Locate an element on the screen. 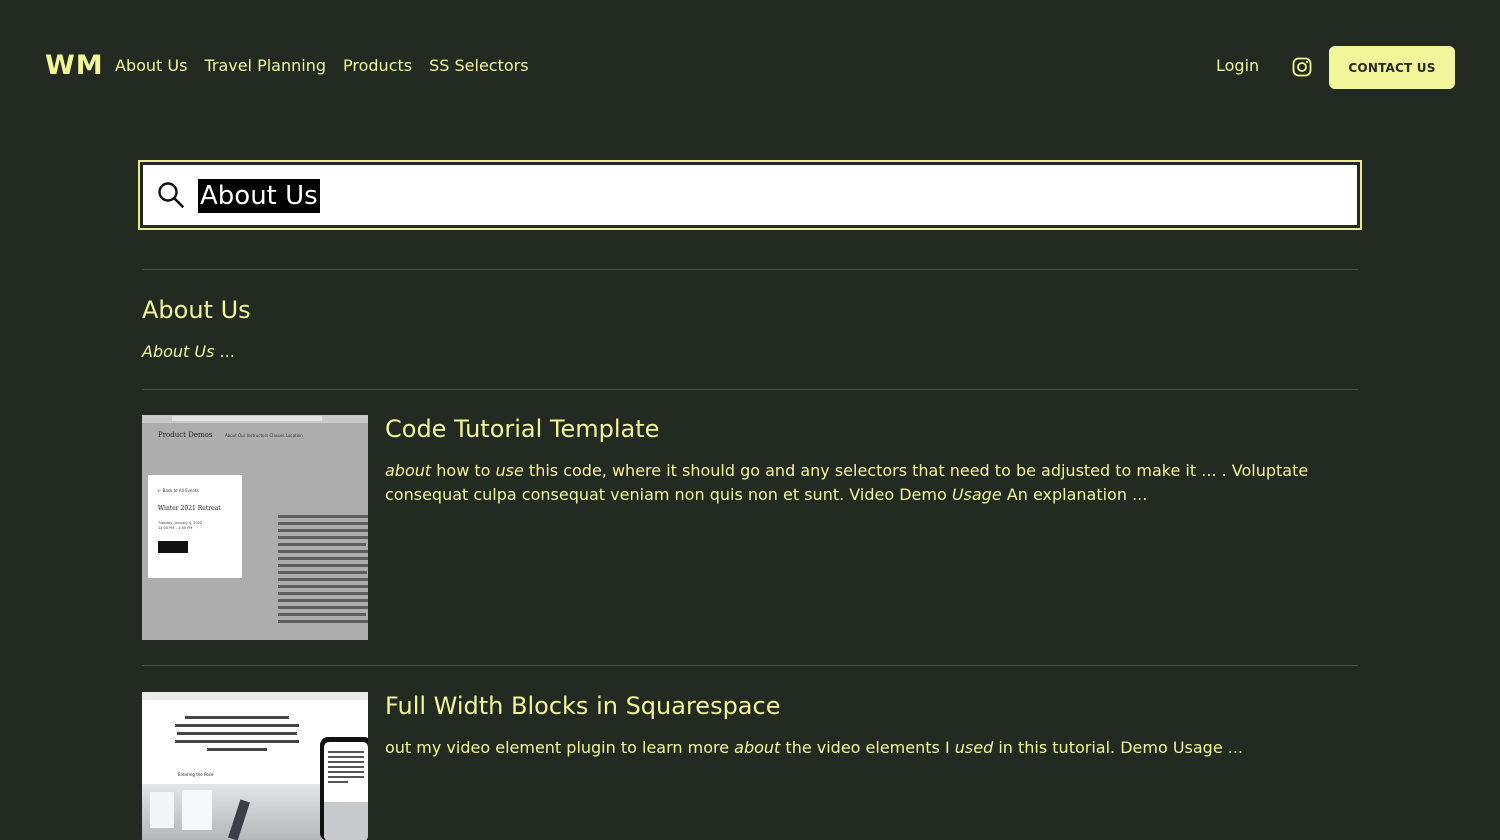 The height and width of the screenshot is (840, 1500). thumb-back-link: ← Back to All Events is located at coordinates (178, 490).